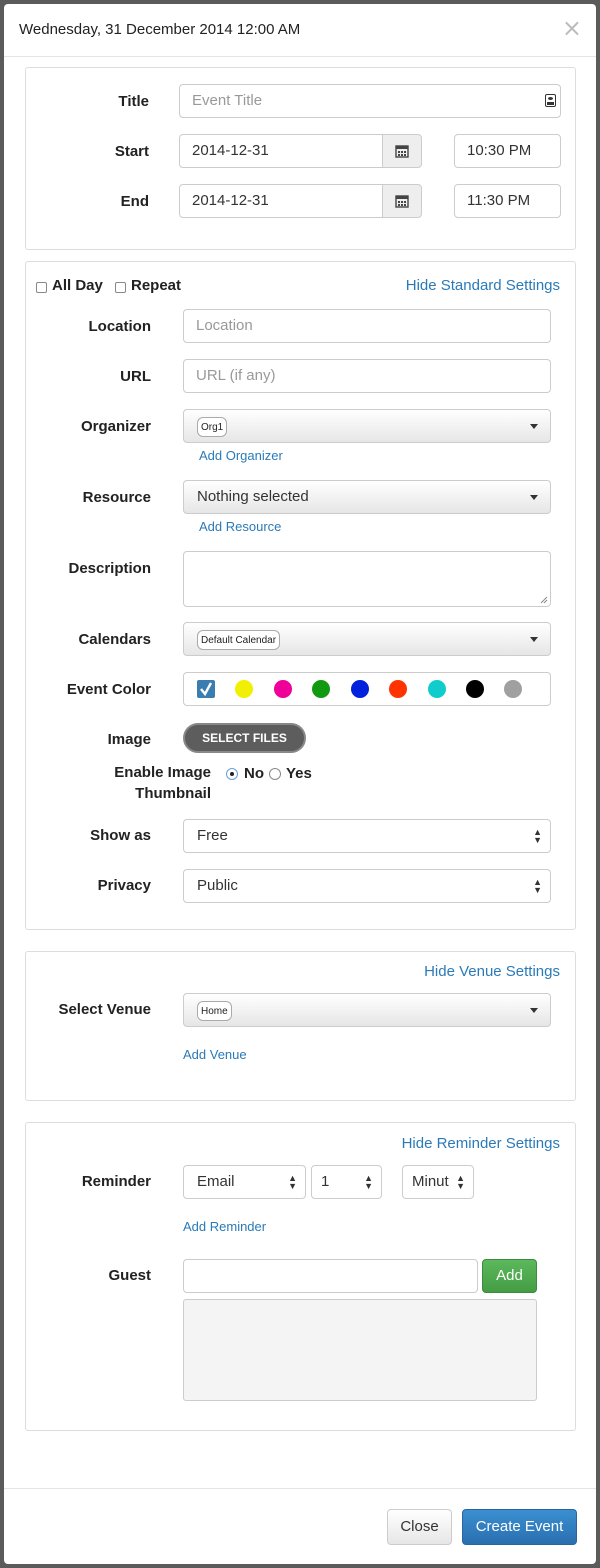  I want to click on event-color-label: Event Color, so click(108, 689).